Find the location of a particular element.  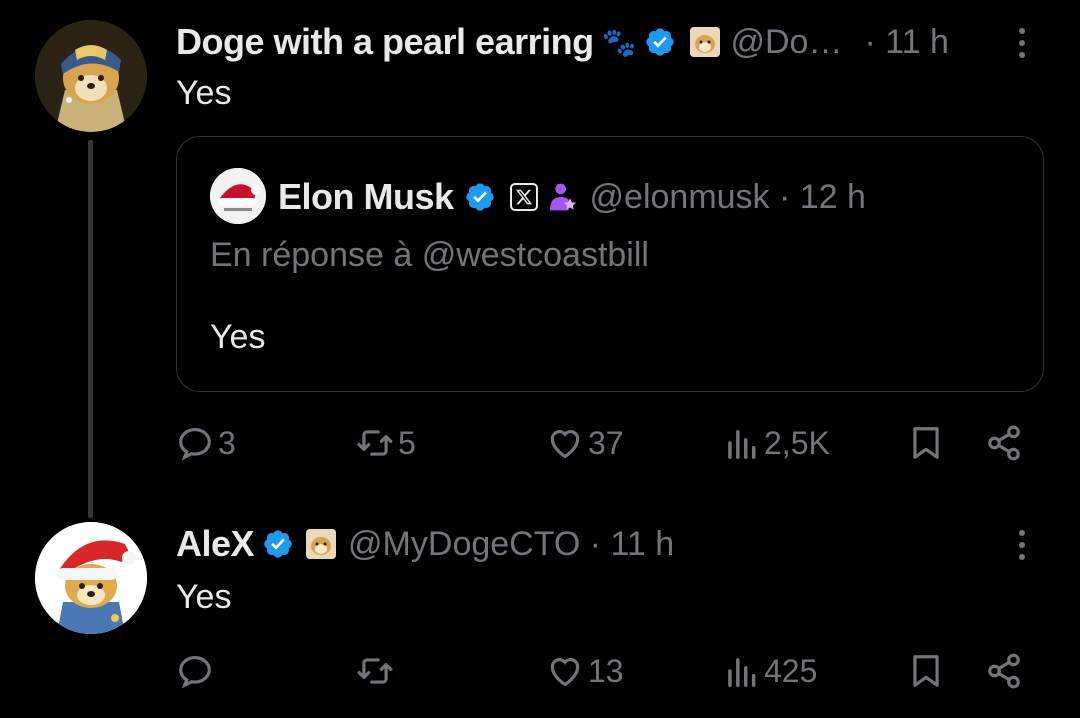

repost-count: 5 is located at coordinates (407, 442).